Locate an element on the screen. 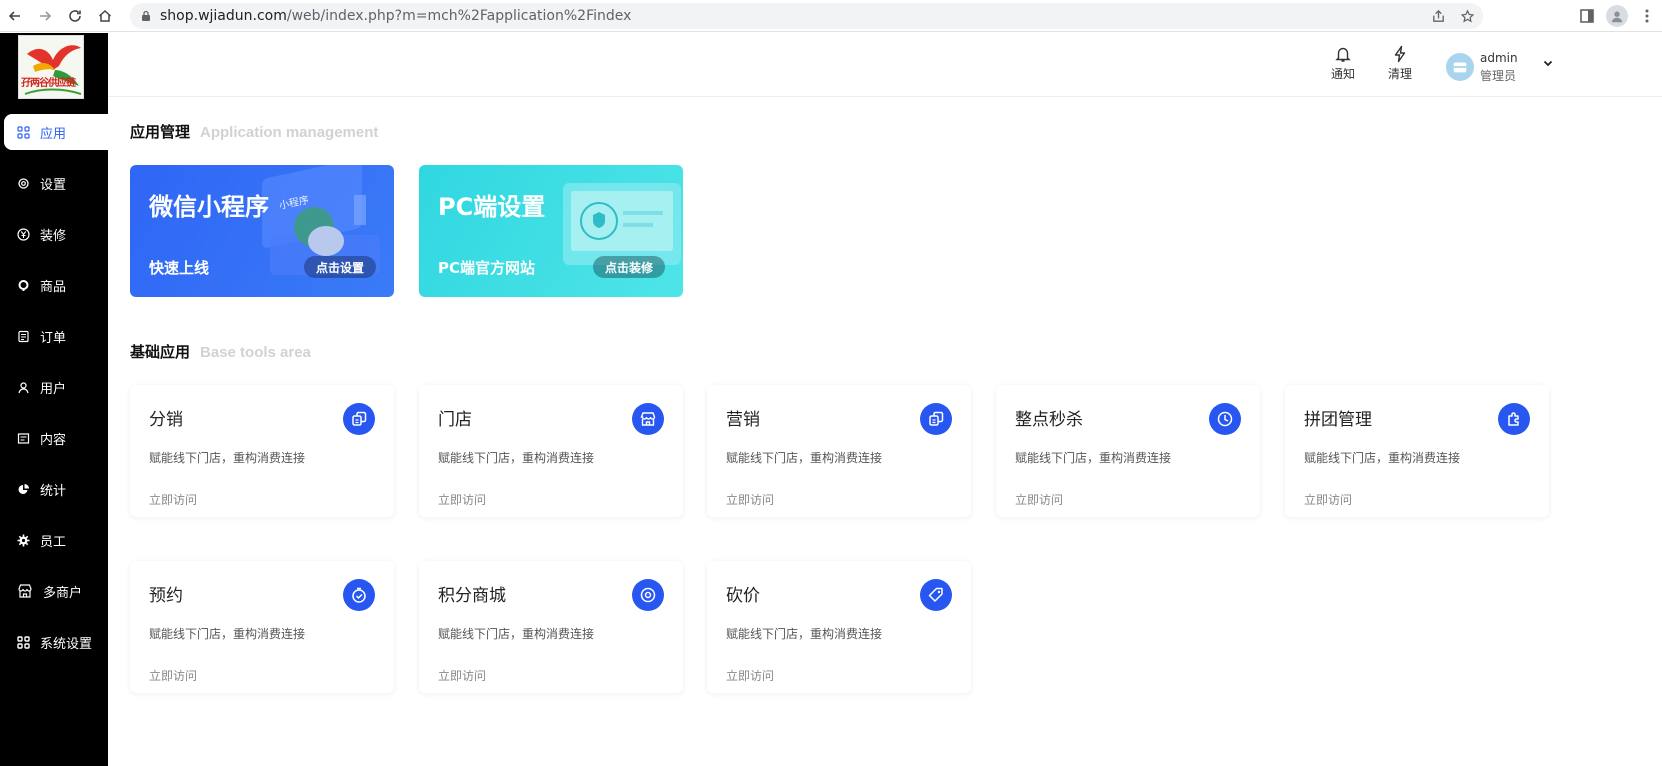 The height and width of the screenshot is (766, 1662). stats-icon is located at coordinates (23, 489).